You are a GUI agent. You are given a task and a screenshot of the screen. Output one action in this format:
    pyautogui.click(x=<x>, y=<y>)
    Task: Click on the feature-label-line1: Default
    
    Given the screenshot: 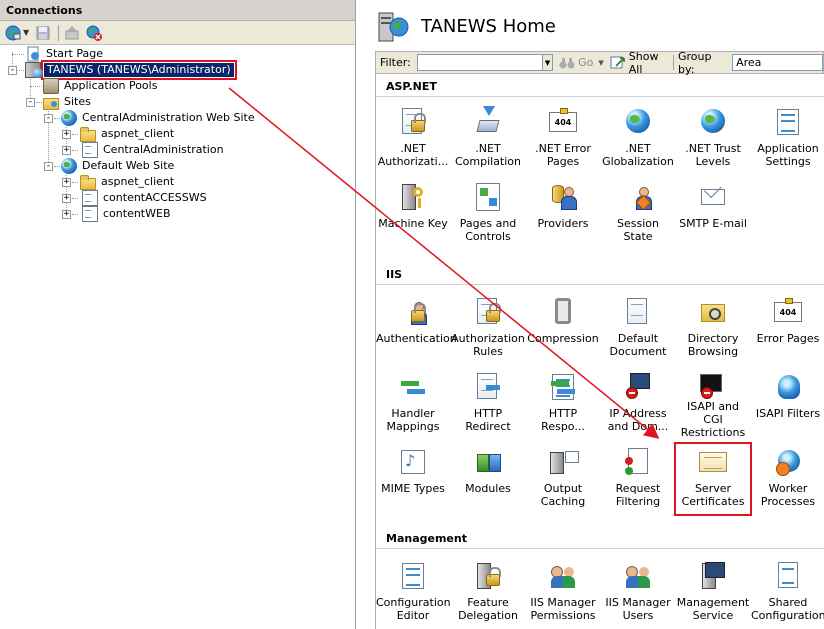 What is the action you would take?
    pyautogui.click(x=638, y=338)
    